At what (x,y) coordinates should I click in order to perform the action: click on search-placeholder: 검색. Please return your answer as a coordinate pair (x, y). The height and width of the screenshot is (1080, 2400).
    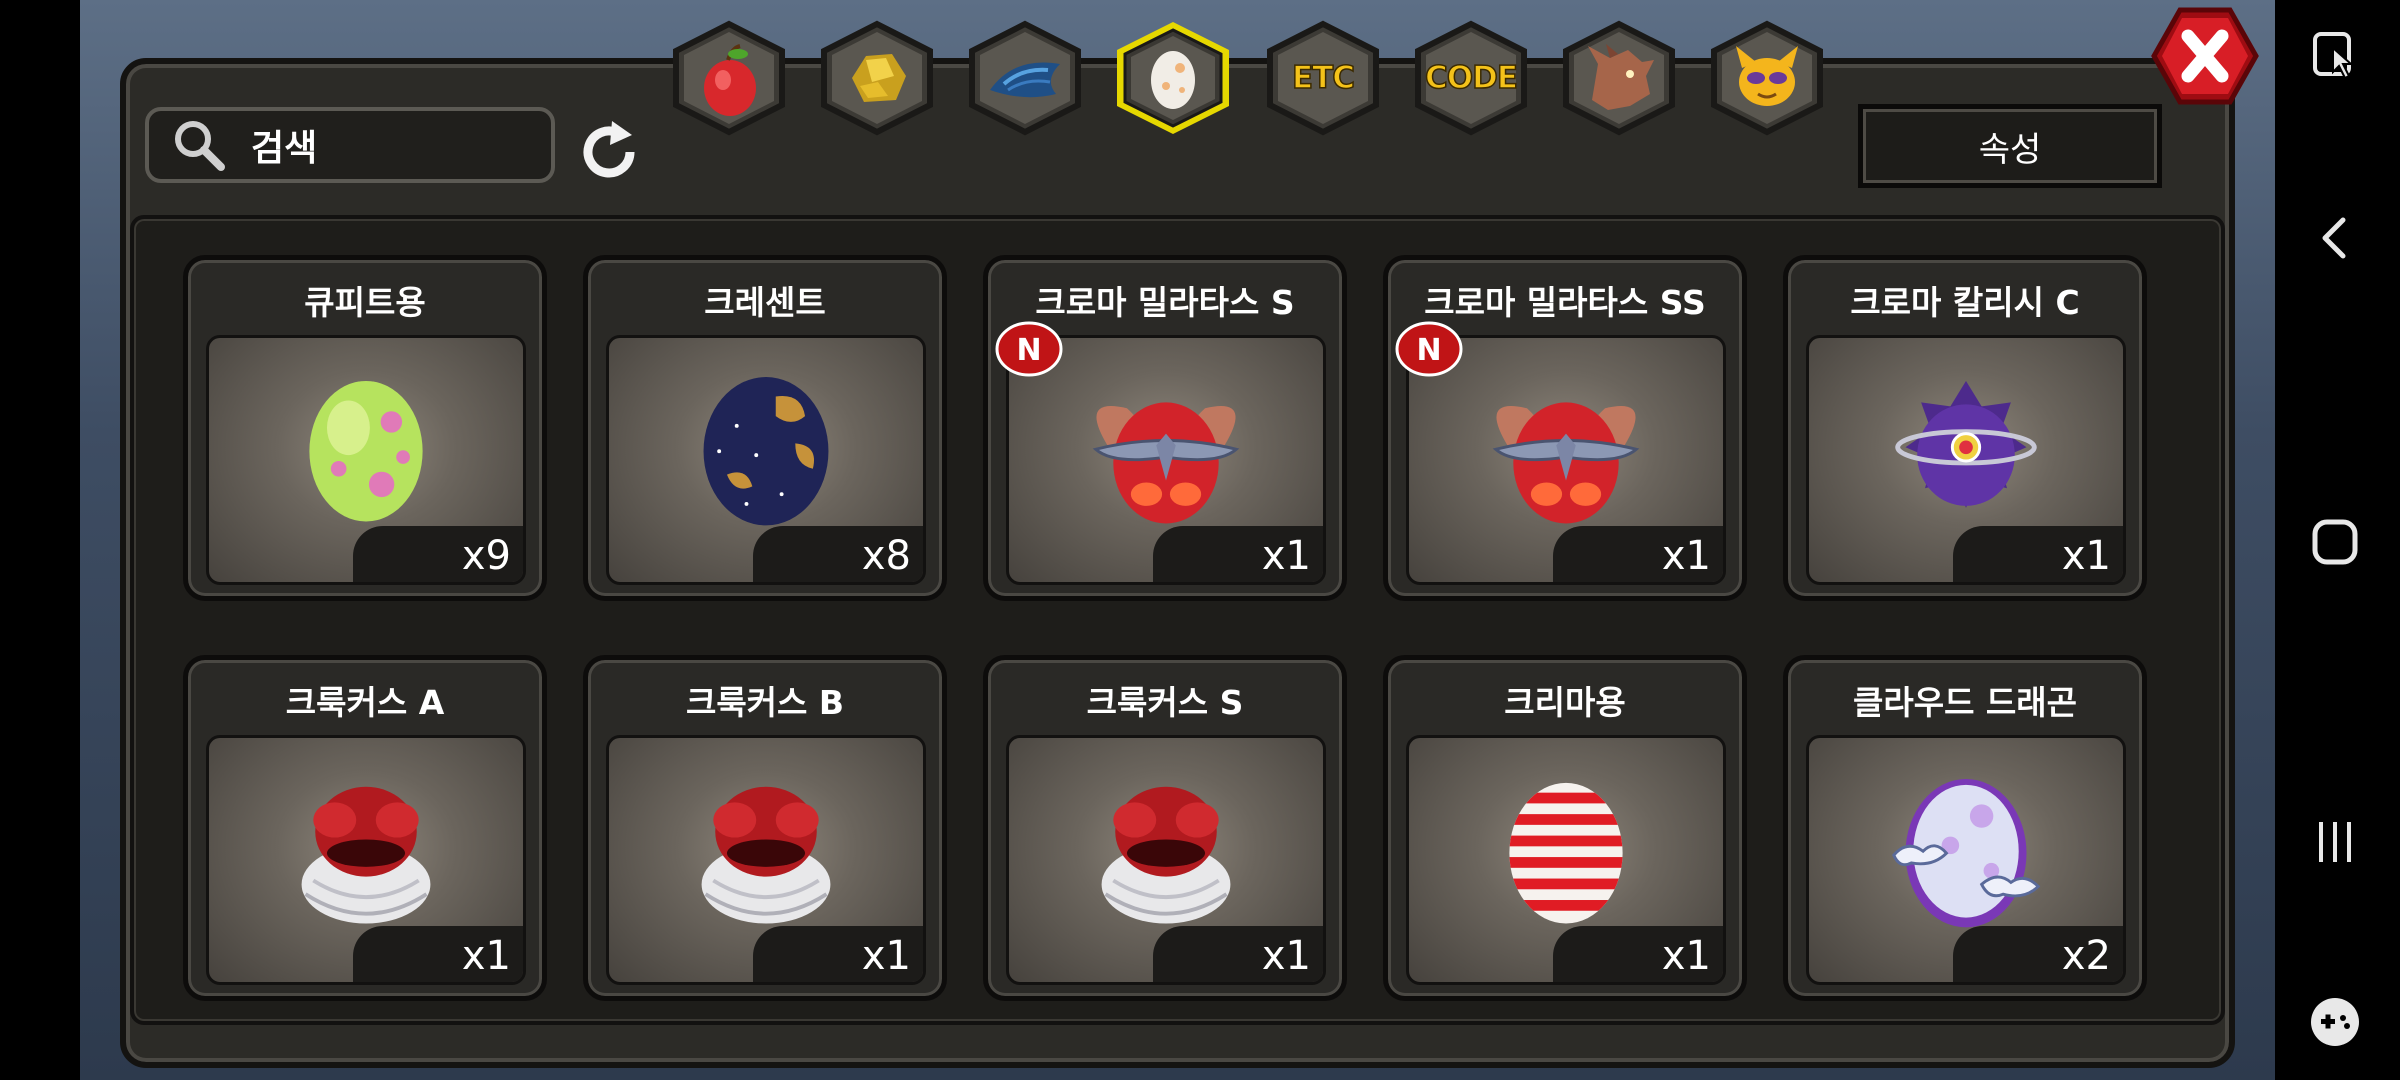
    Looking at the image, I should click on (284, 148).